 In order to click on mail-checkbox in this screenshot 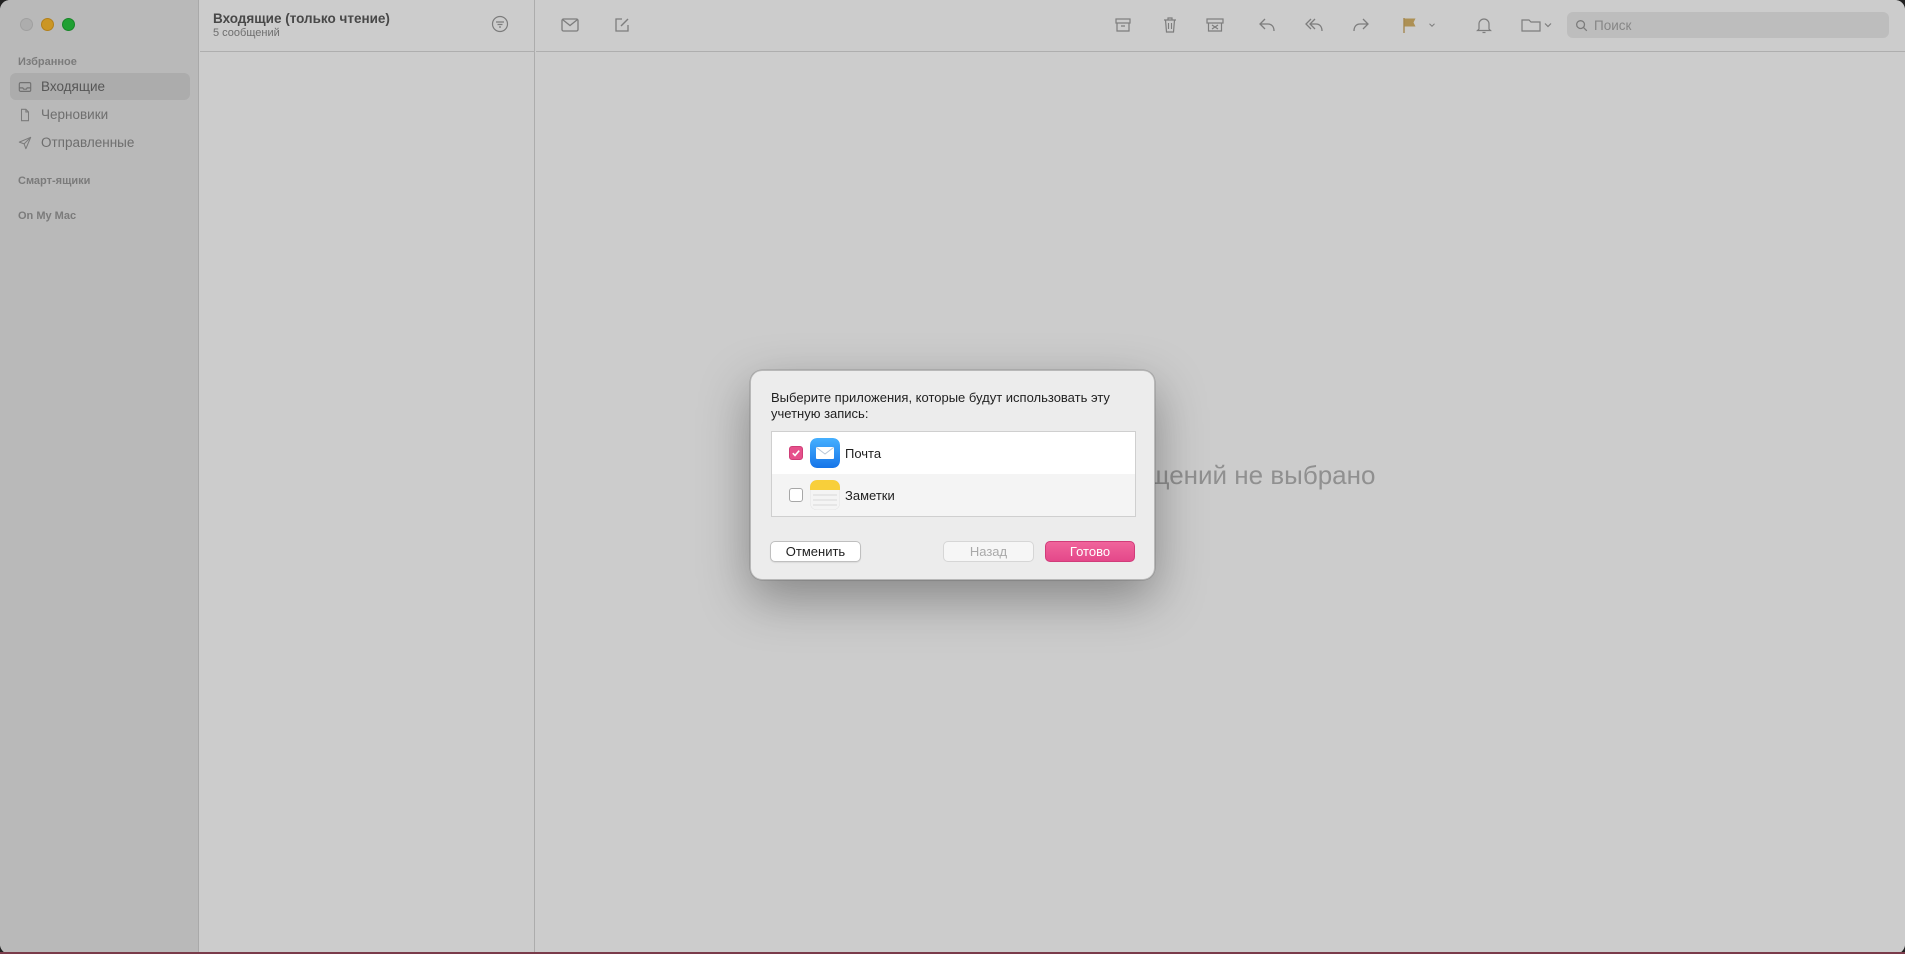, I will do `click(796, 453)`.